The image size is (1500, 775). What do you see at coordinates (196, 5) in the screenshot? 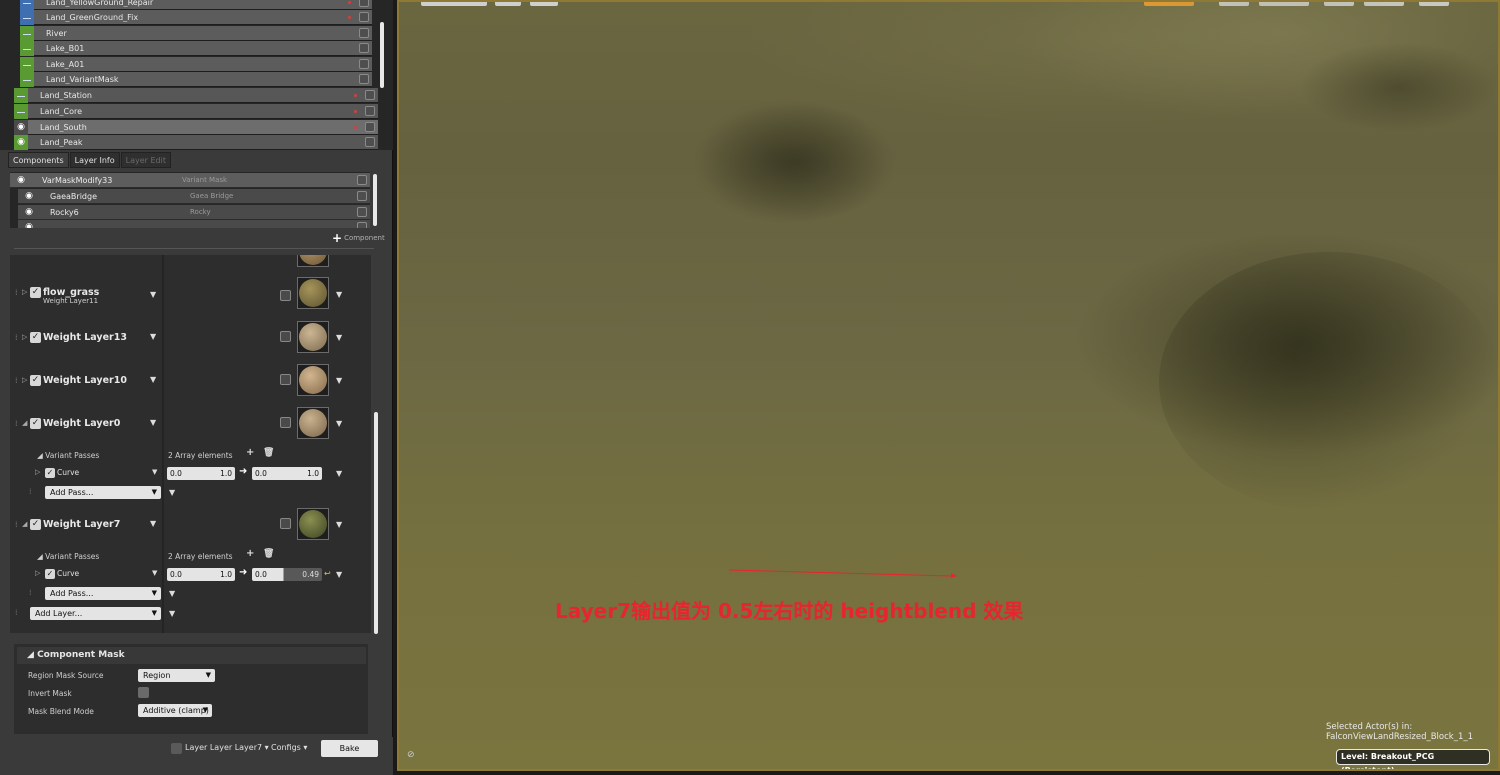
I see `layer-row: Land_YellowGround_Repair` at bounding box center [196, 5].